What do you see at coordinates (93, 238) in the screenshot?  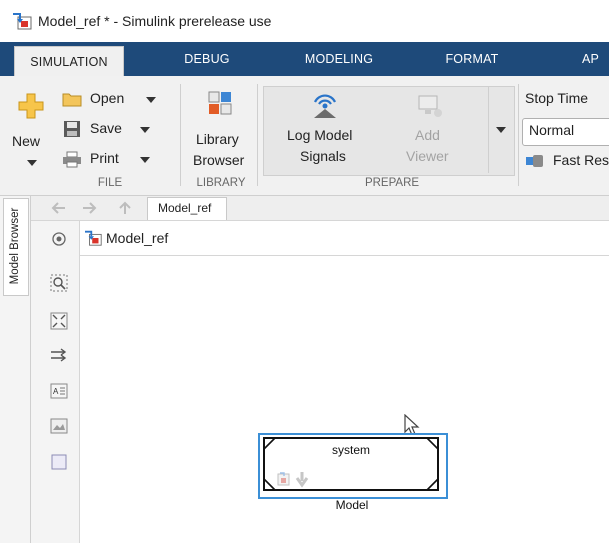 I see `model-icon` at bounding box center [93, 238].